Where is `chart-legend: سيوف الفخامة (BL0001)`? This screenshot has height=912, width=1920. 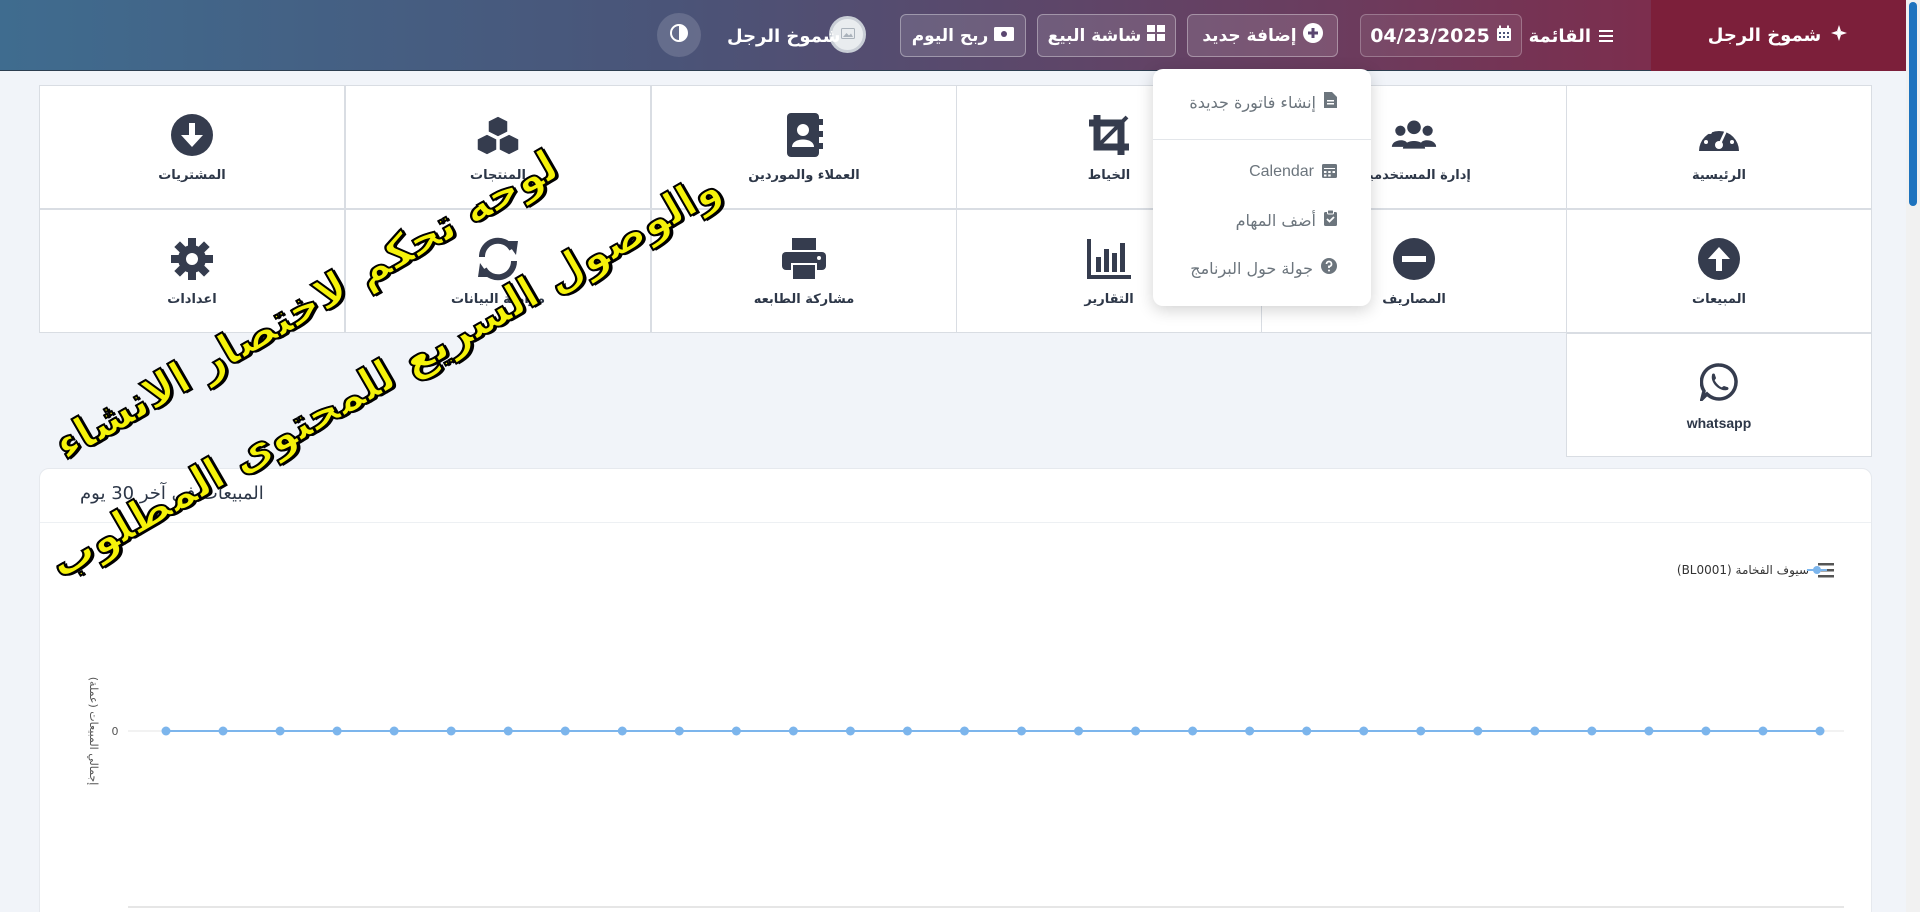
chart-legend: سيوف الفخامة (BL0001) is located at coordinates (1752, 570).